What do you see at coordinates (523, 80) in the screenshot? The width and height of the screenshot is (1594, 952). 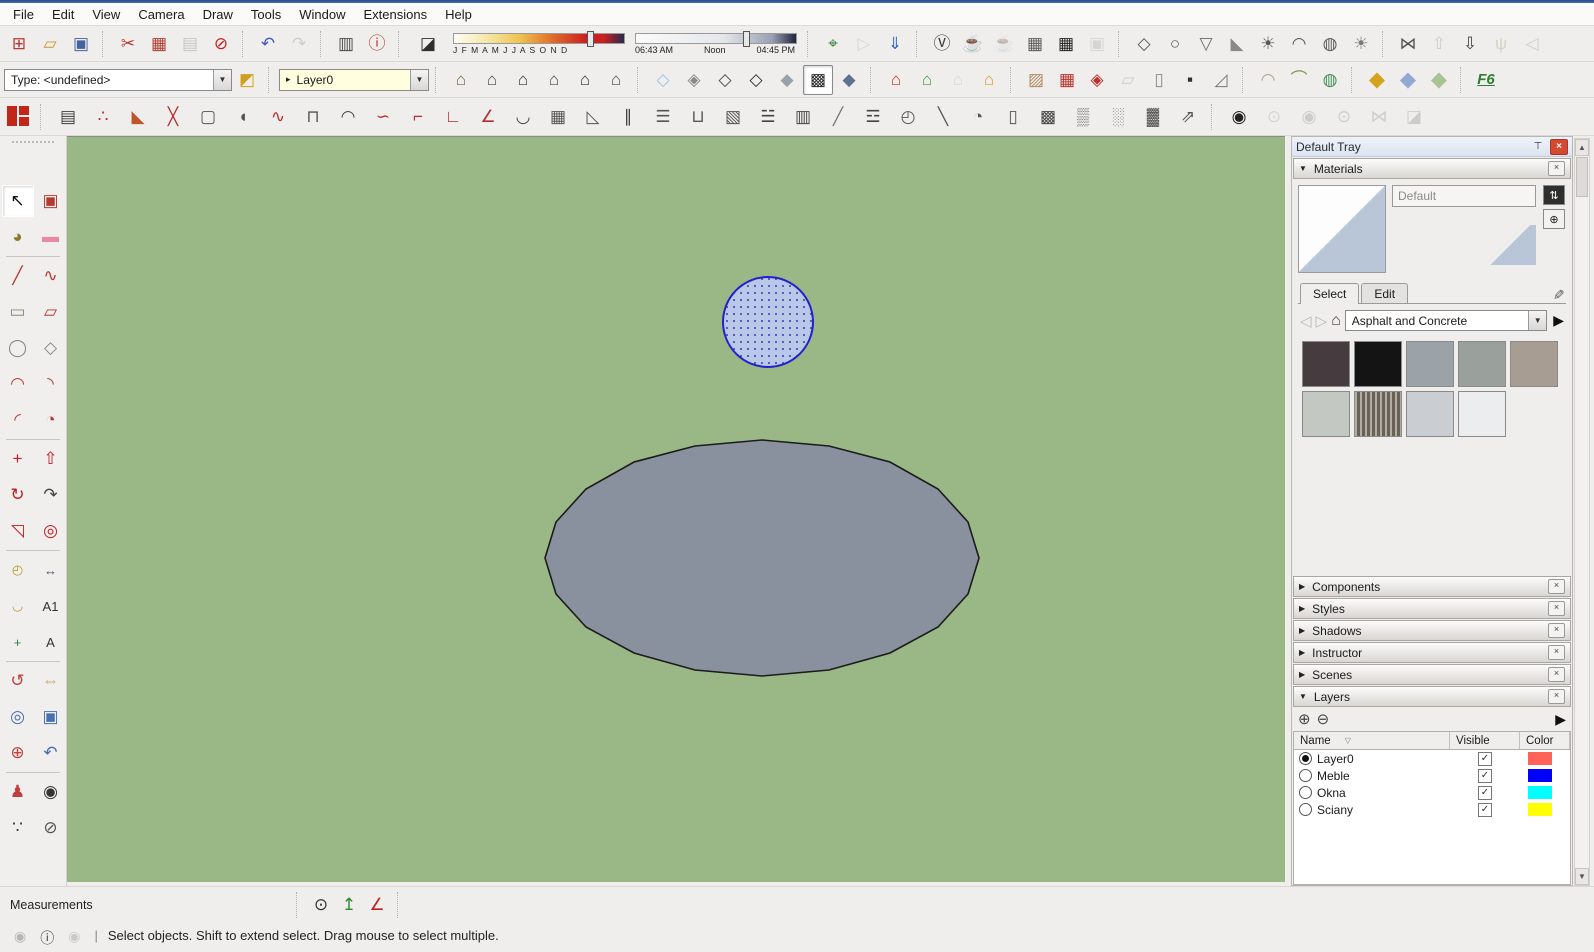 I see `view-front-button: ⌂` at bounding box center [523, 80].